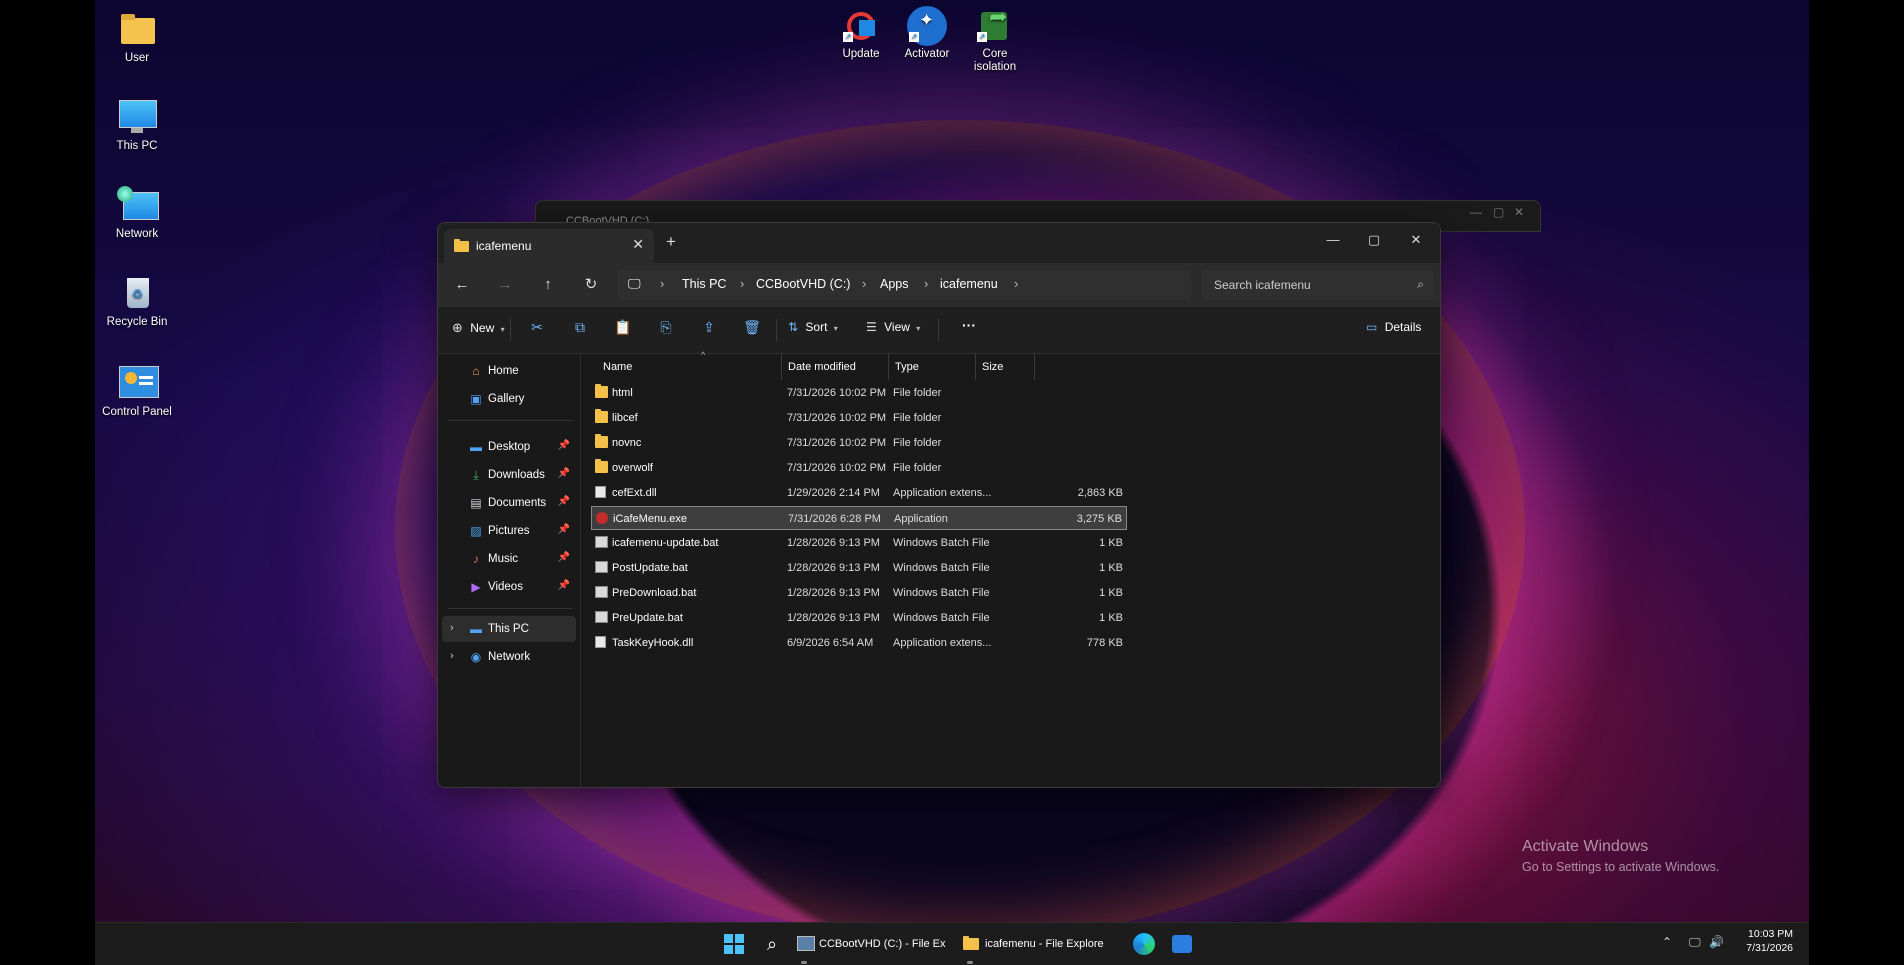  I want to click on more-options-icon: ···, so click(969, 325).